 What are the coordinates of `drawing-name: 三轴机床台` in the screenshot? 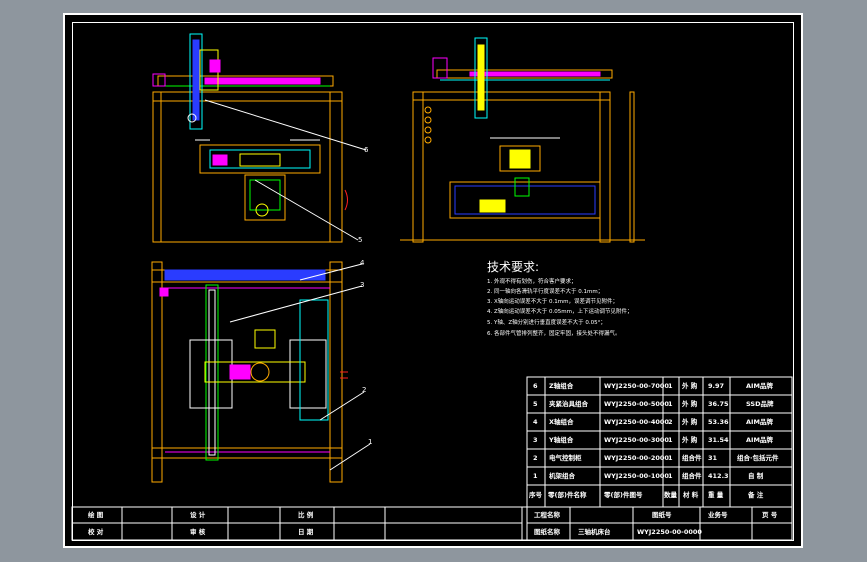 It's located at (594, 532).